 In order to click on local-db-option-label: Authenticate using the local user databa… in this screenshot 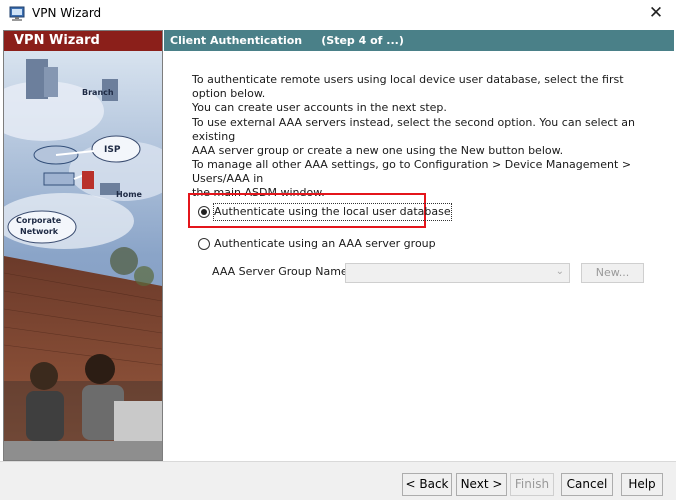, I will do `click(332, 212)`.